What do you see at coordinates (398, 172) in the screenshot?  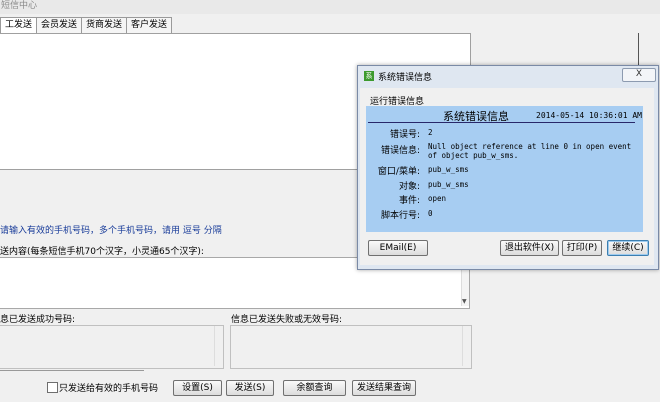 I see `window-menu-label: 窗口/菜单:` at bounding box center [398, 172].